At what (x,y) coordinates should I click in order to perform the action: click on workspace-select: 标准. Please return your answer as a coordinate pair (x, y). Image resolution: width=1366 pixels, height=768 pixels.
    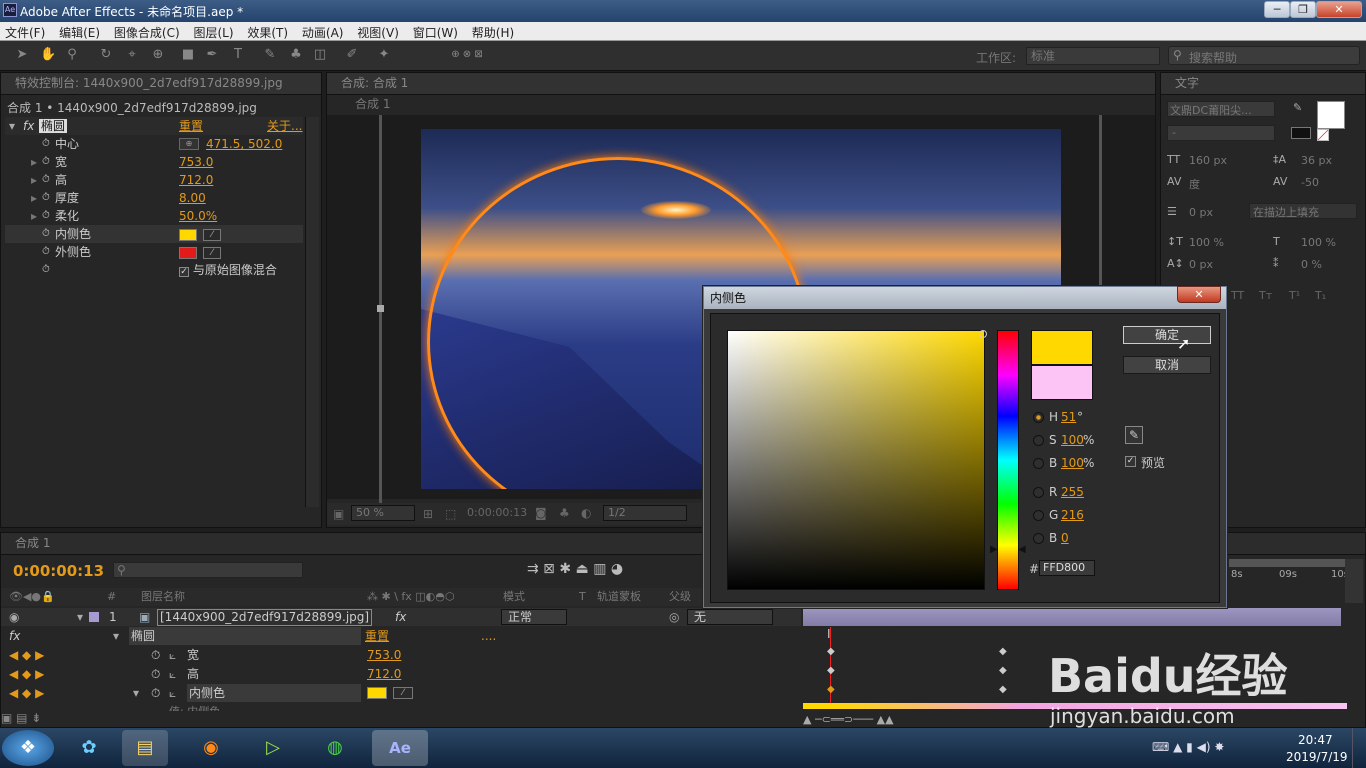
    Looking at the image, I should click on (1093, 56).